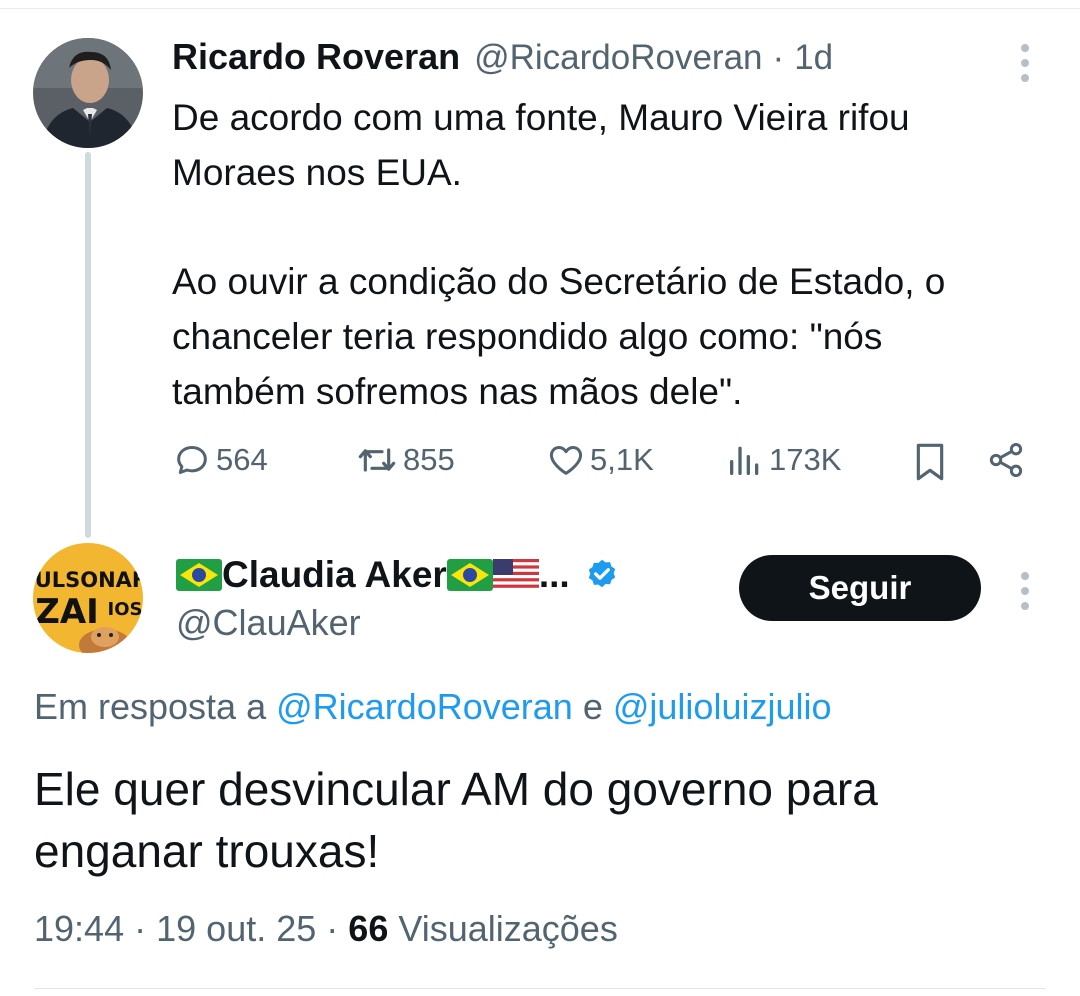  I want to click on retweet-icon, so click(377, 460).